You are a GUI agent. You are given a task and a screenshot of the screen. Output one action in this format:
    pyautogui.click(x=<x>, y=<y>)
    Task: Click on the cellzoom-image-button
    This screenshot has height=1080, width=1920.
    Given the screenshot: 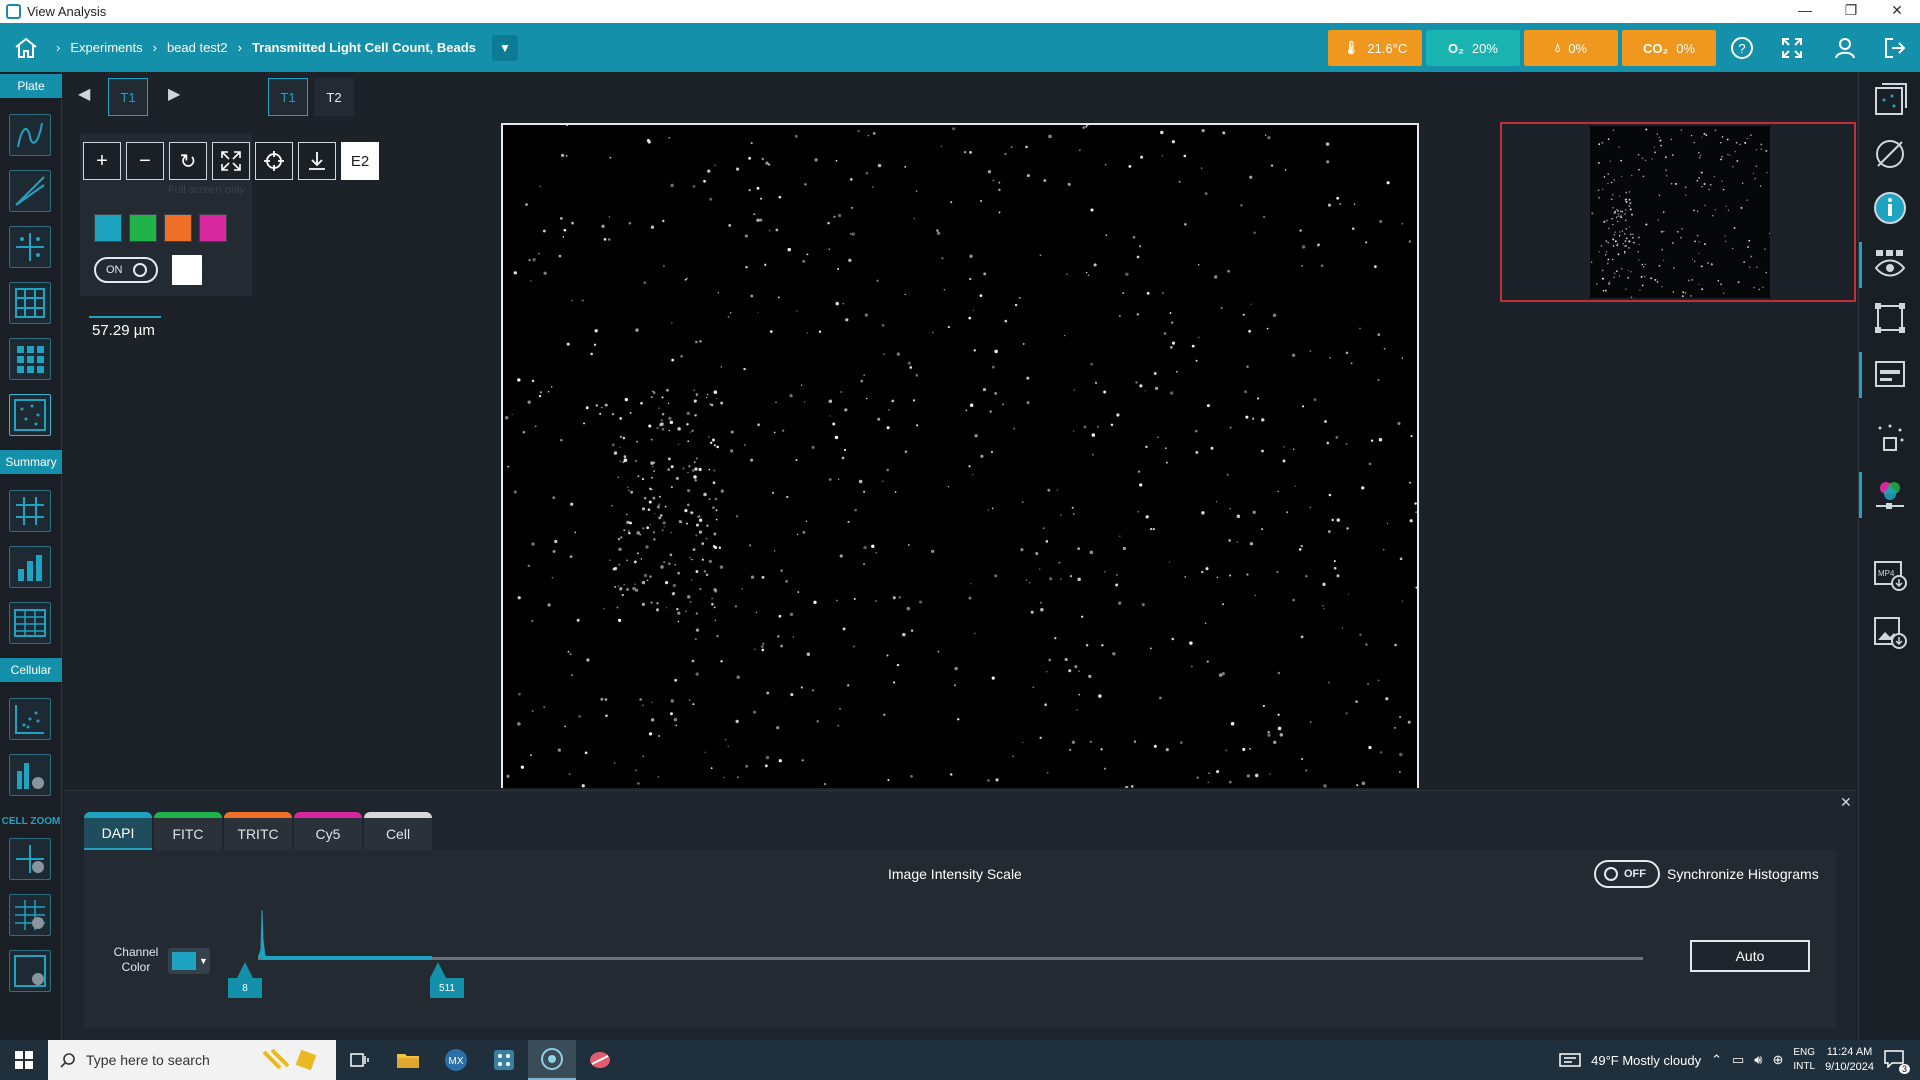 What is the action you would take?
    pyautogui.click(x=30, y=971)
    